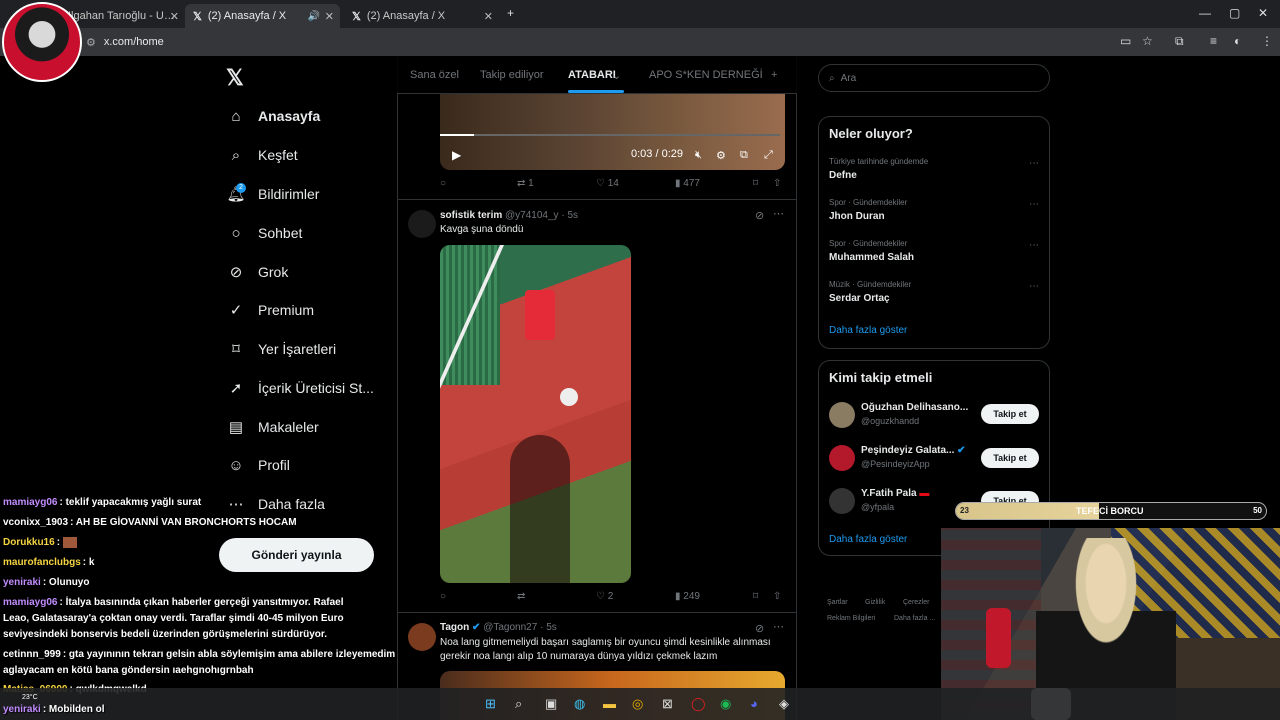 The width and height of the screenshot is (1280, 720). What do you see at coordinates (871, 257) in the screenshot?
I see `trend-name: Muhammed Salah` at bounding box center [871, 257].